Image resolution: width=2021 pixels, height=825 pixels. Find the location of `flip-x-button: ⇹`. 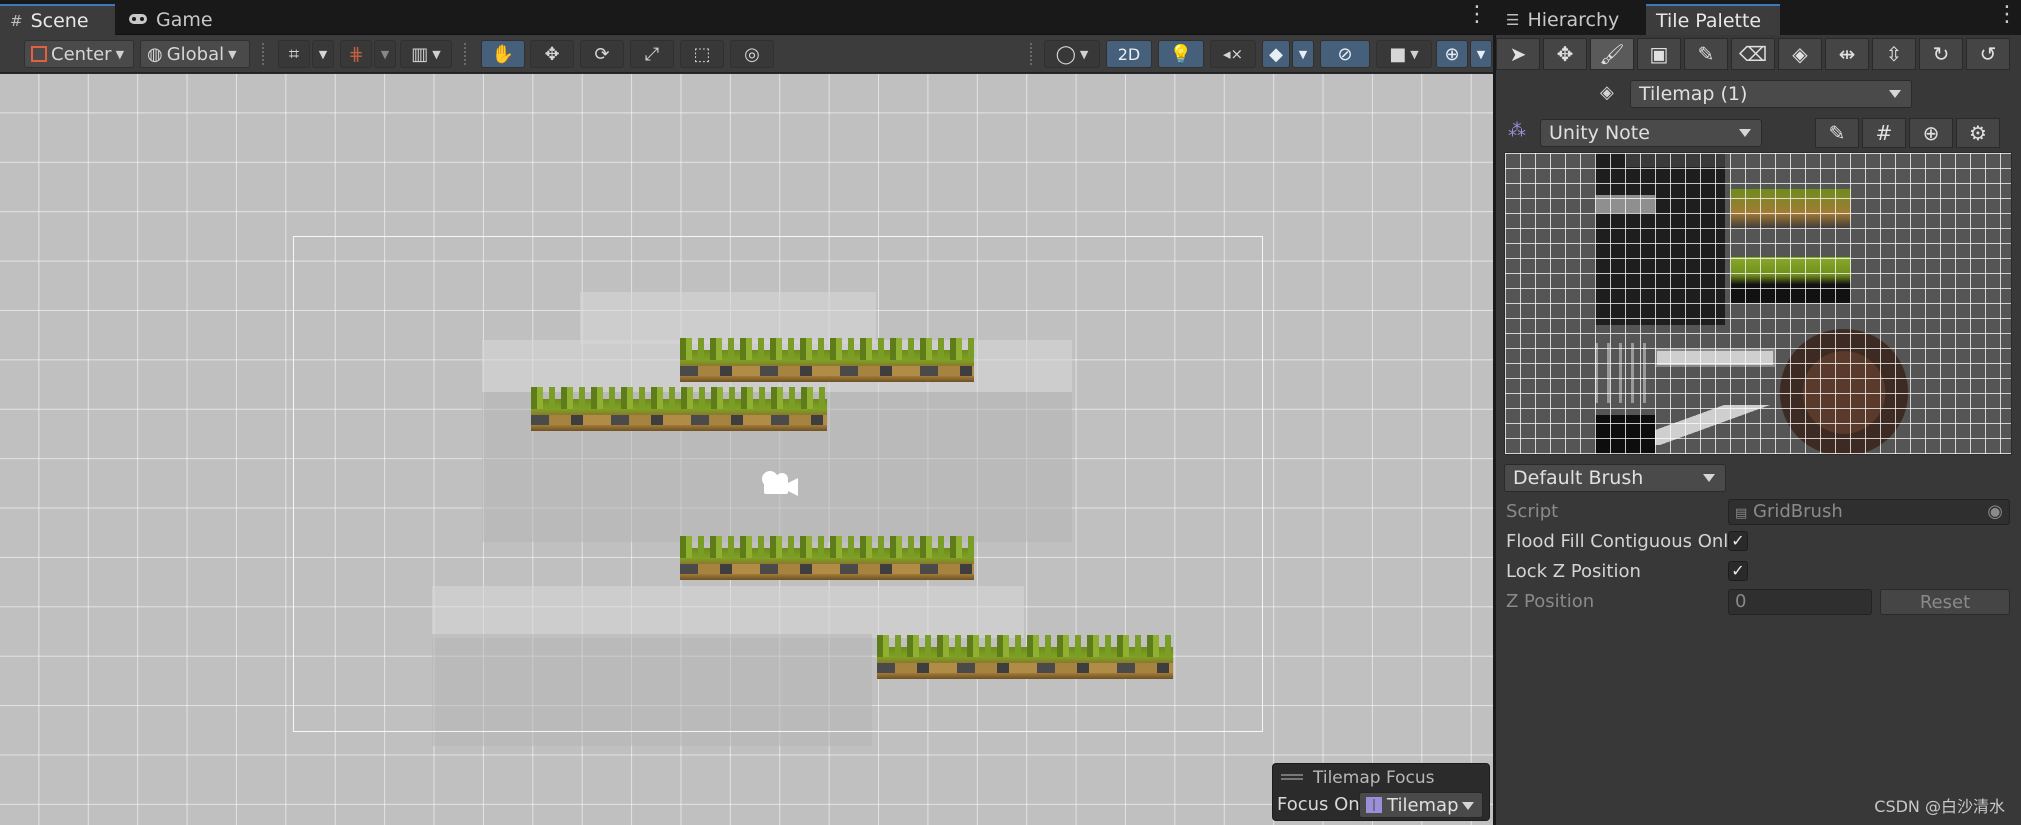

flip-x-button: ⇹ is located at coordinates (1847, 54).